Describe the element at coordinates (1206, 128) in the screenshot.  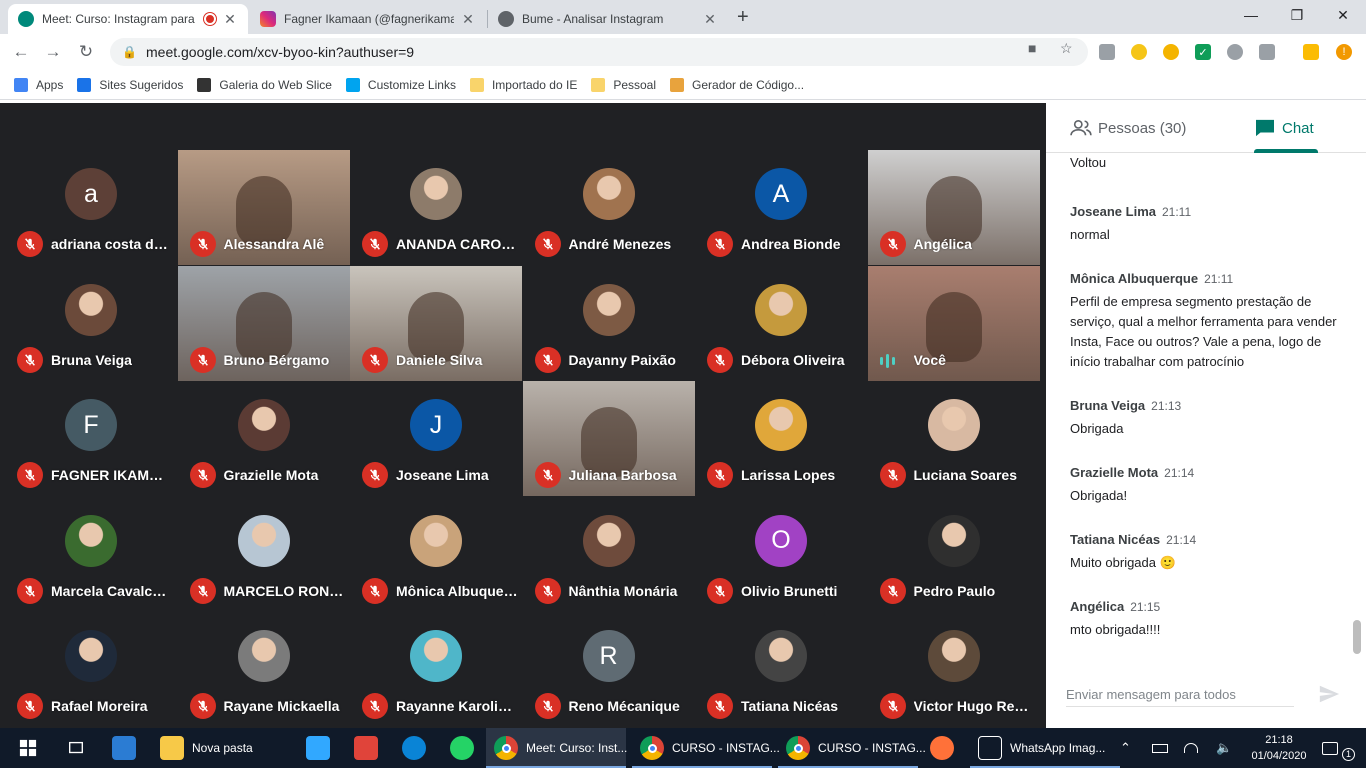
I see `panel-tabs: Pessoas (30) Chat` at that location.